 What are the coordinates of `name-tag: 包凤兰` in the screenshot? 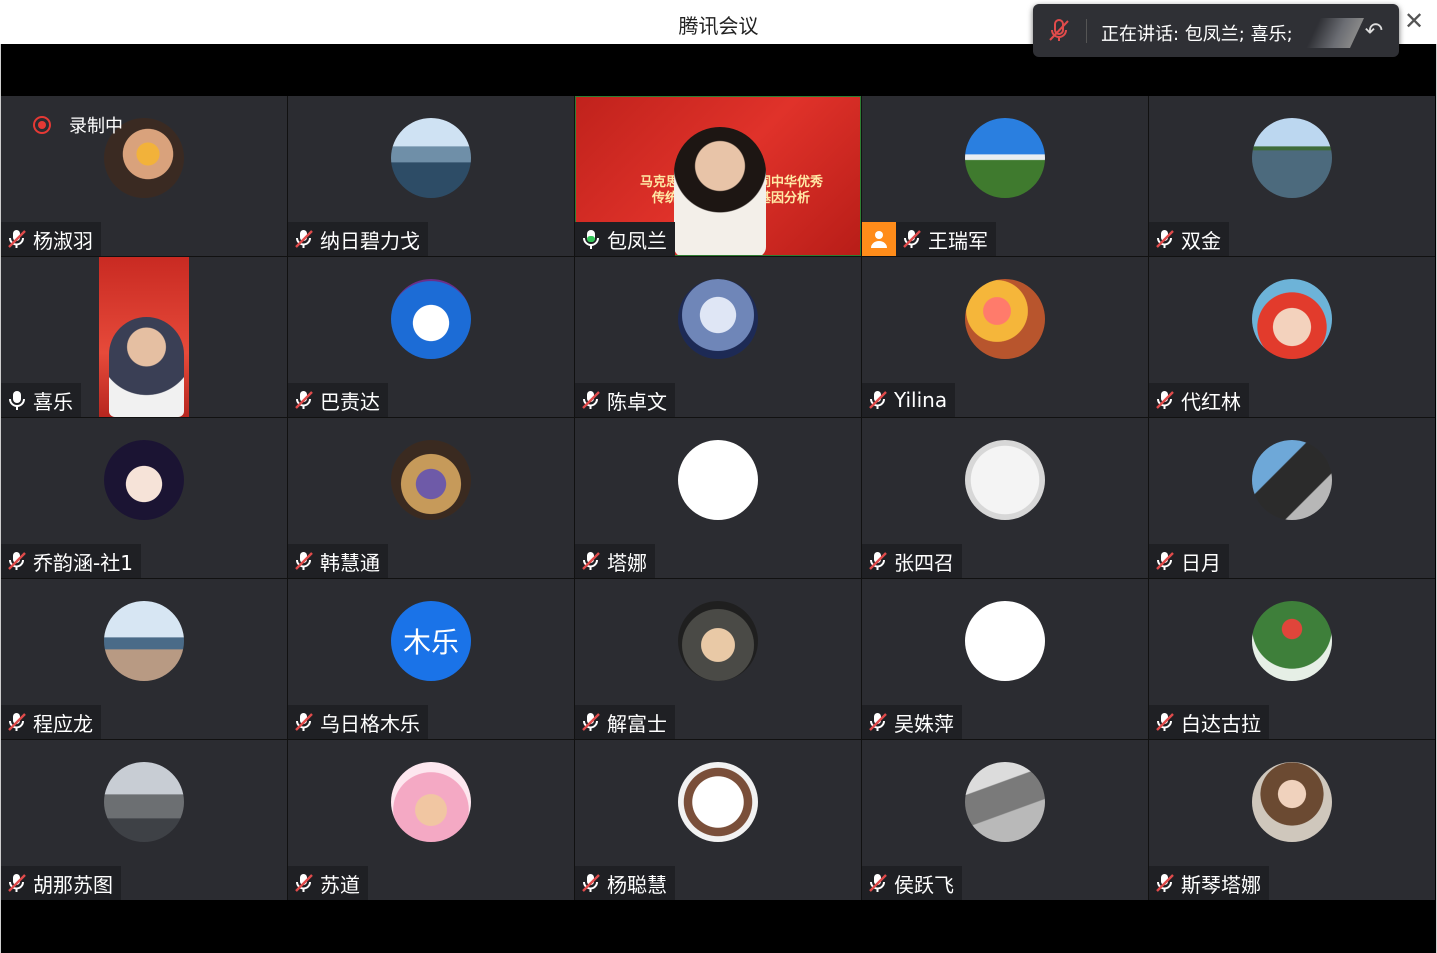 It's located at (625, 239).